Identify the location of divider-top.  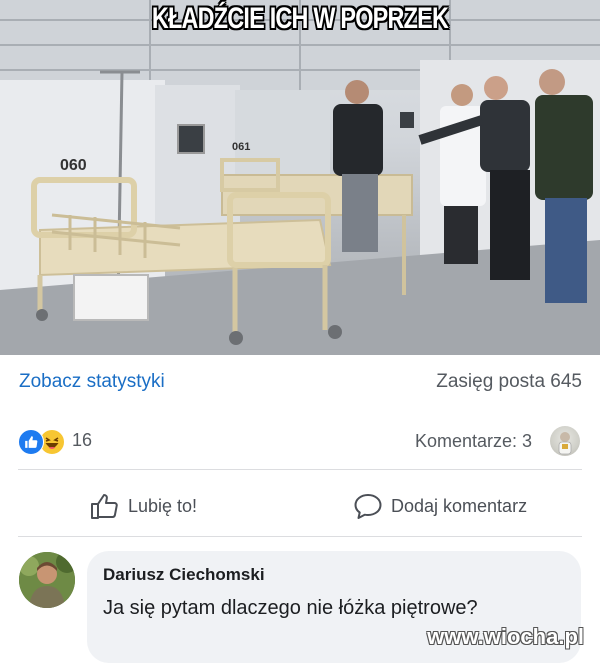
(300, 469).